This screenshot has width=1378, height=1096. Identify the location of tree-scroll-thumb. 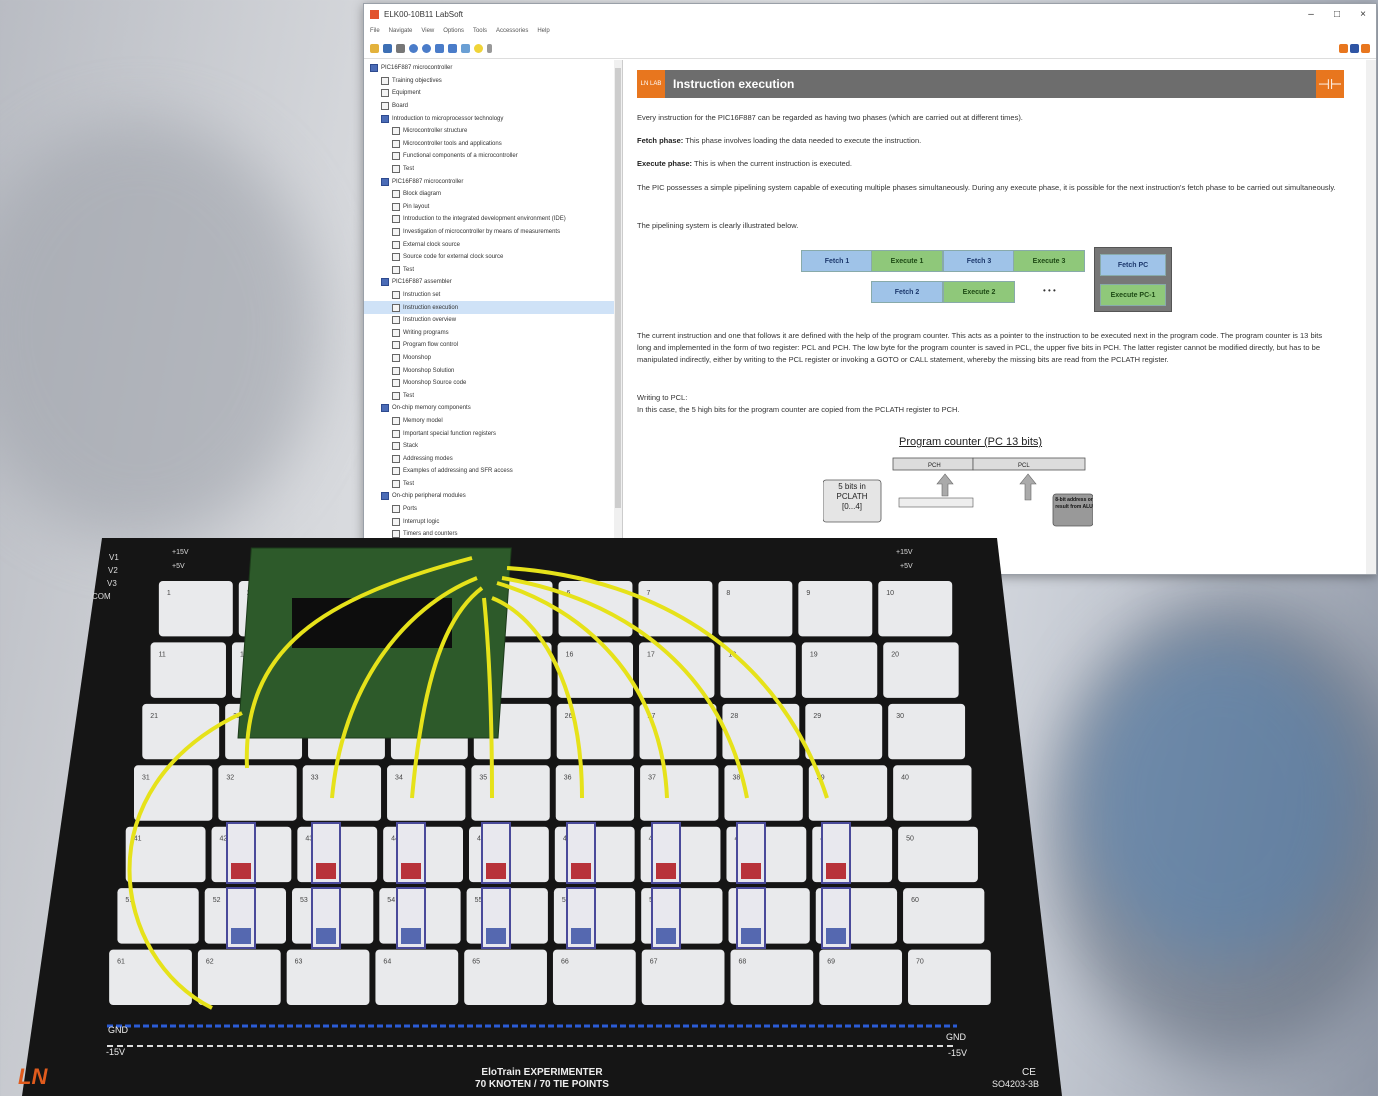
(618, 288).